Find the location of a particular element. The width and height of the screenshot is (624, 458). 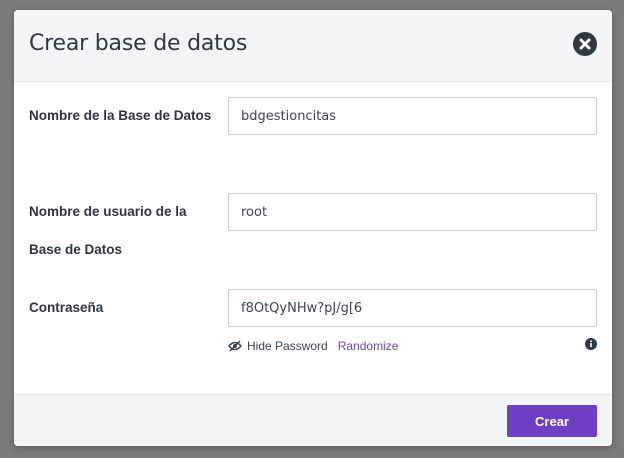

create-button: Crear is located at coordinates (552, 421).